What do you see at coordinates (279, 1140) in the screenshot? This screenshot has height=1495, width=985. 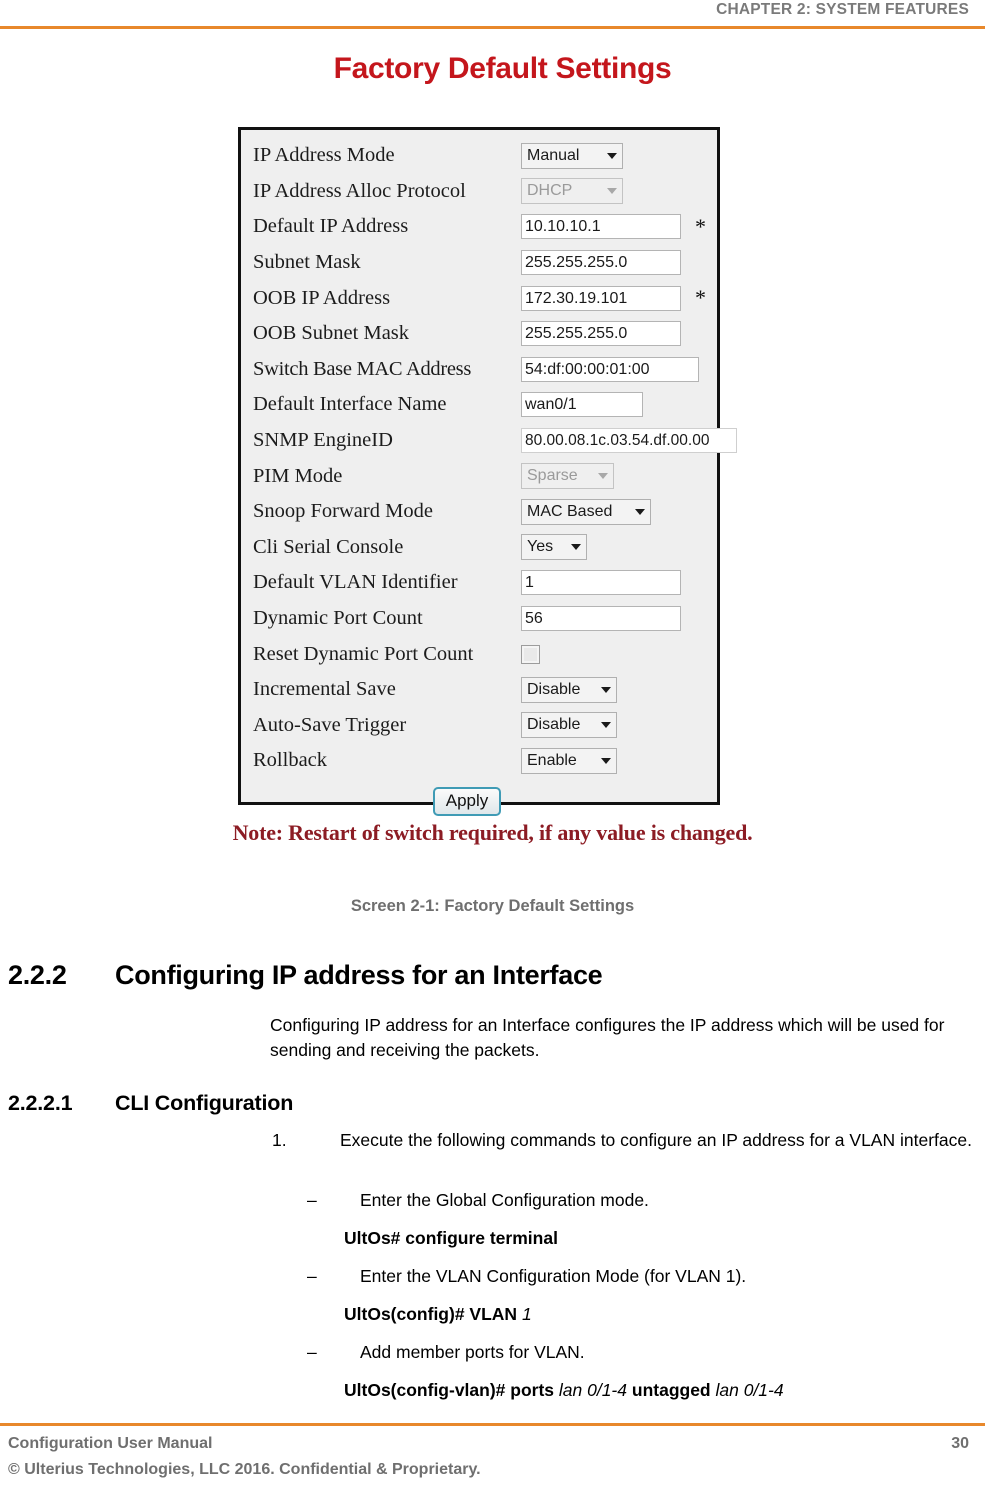 I see `list-item-number: 1.` at bounding box center [279, 1140].